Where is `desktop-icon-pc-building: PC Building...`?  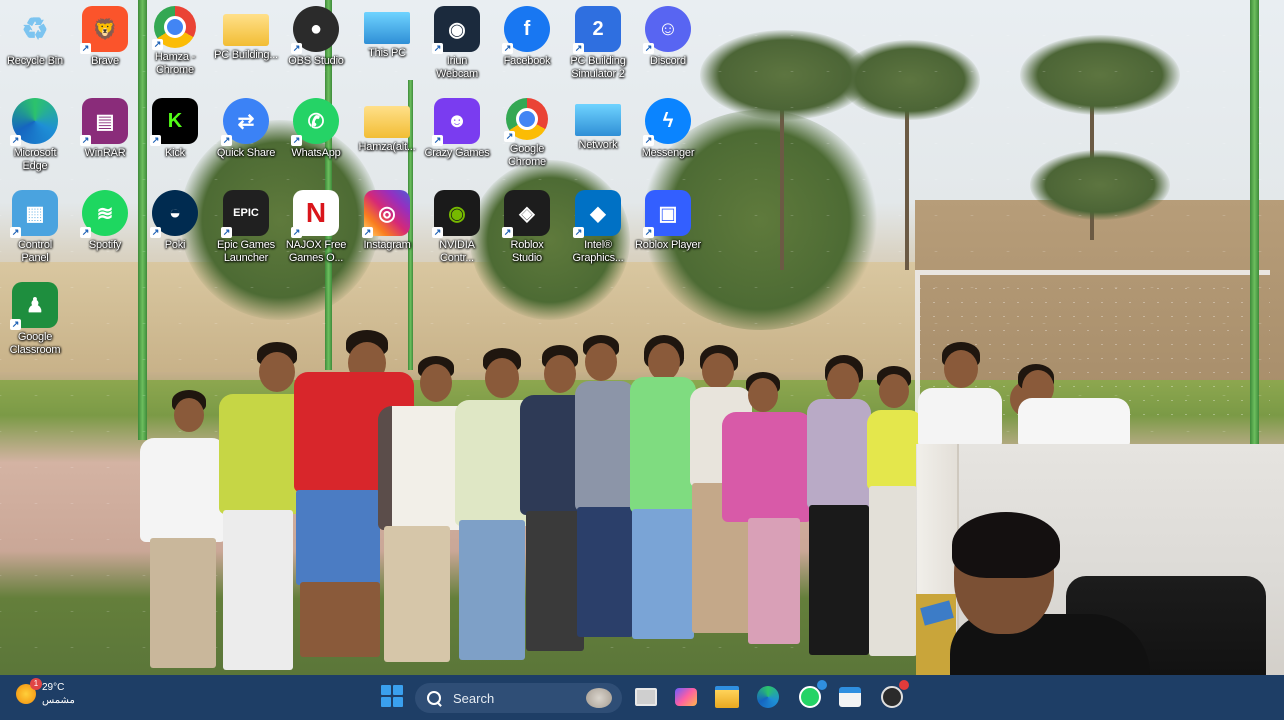
desktop-icon-pc-building: PC Building... is located at coordinates (246, 32).